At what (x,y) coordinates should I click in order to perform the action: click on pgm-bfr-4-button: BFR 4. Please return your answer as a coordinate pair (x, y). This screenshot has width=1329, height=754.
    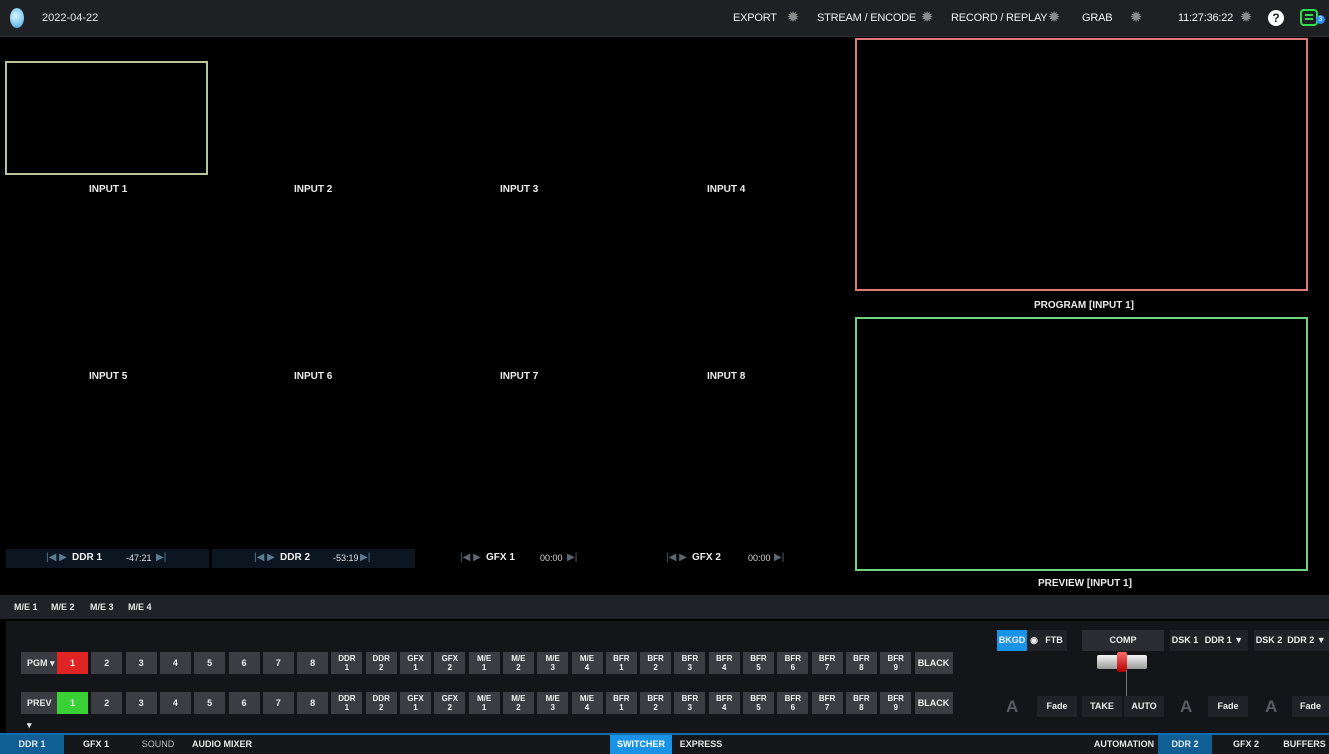
    Looking at the image, I should click on (724, 663).